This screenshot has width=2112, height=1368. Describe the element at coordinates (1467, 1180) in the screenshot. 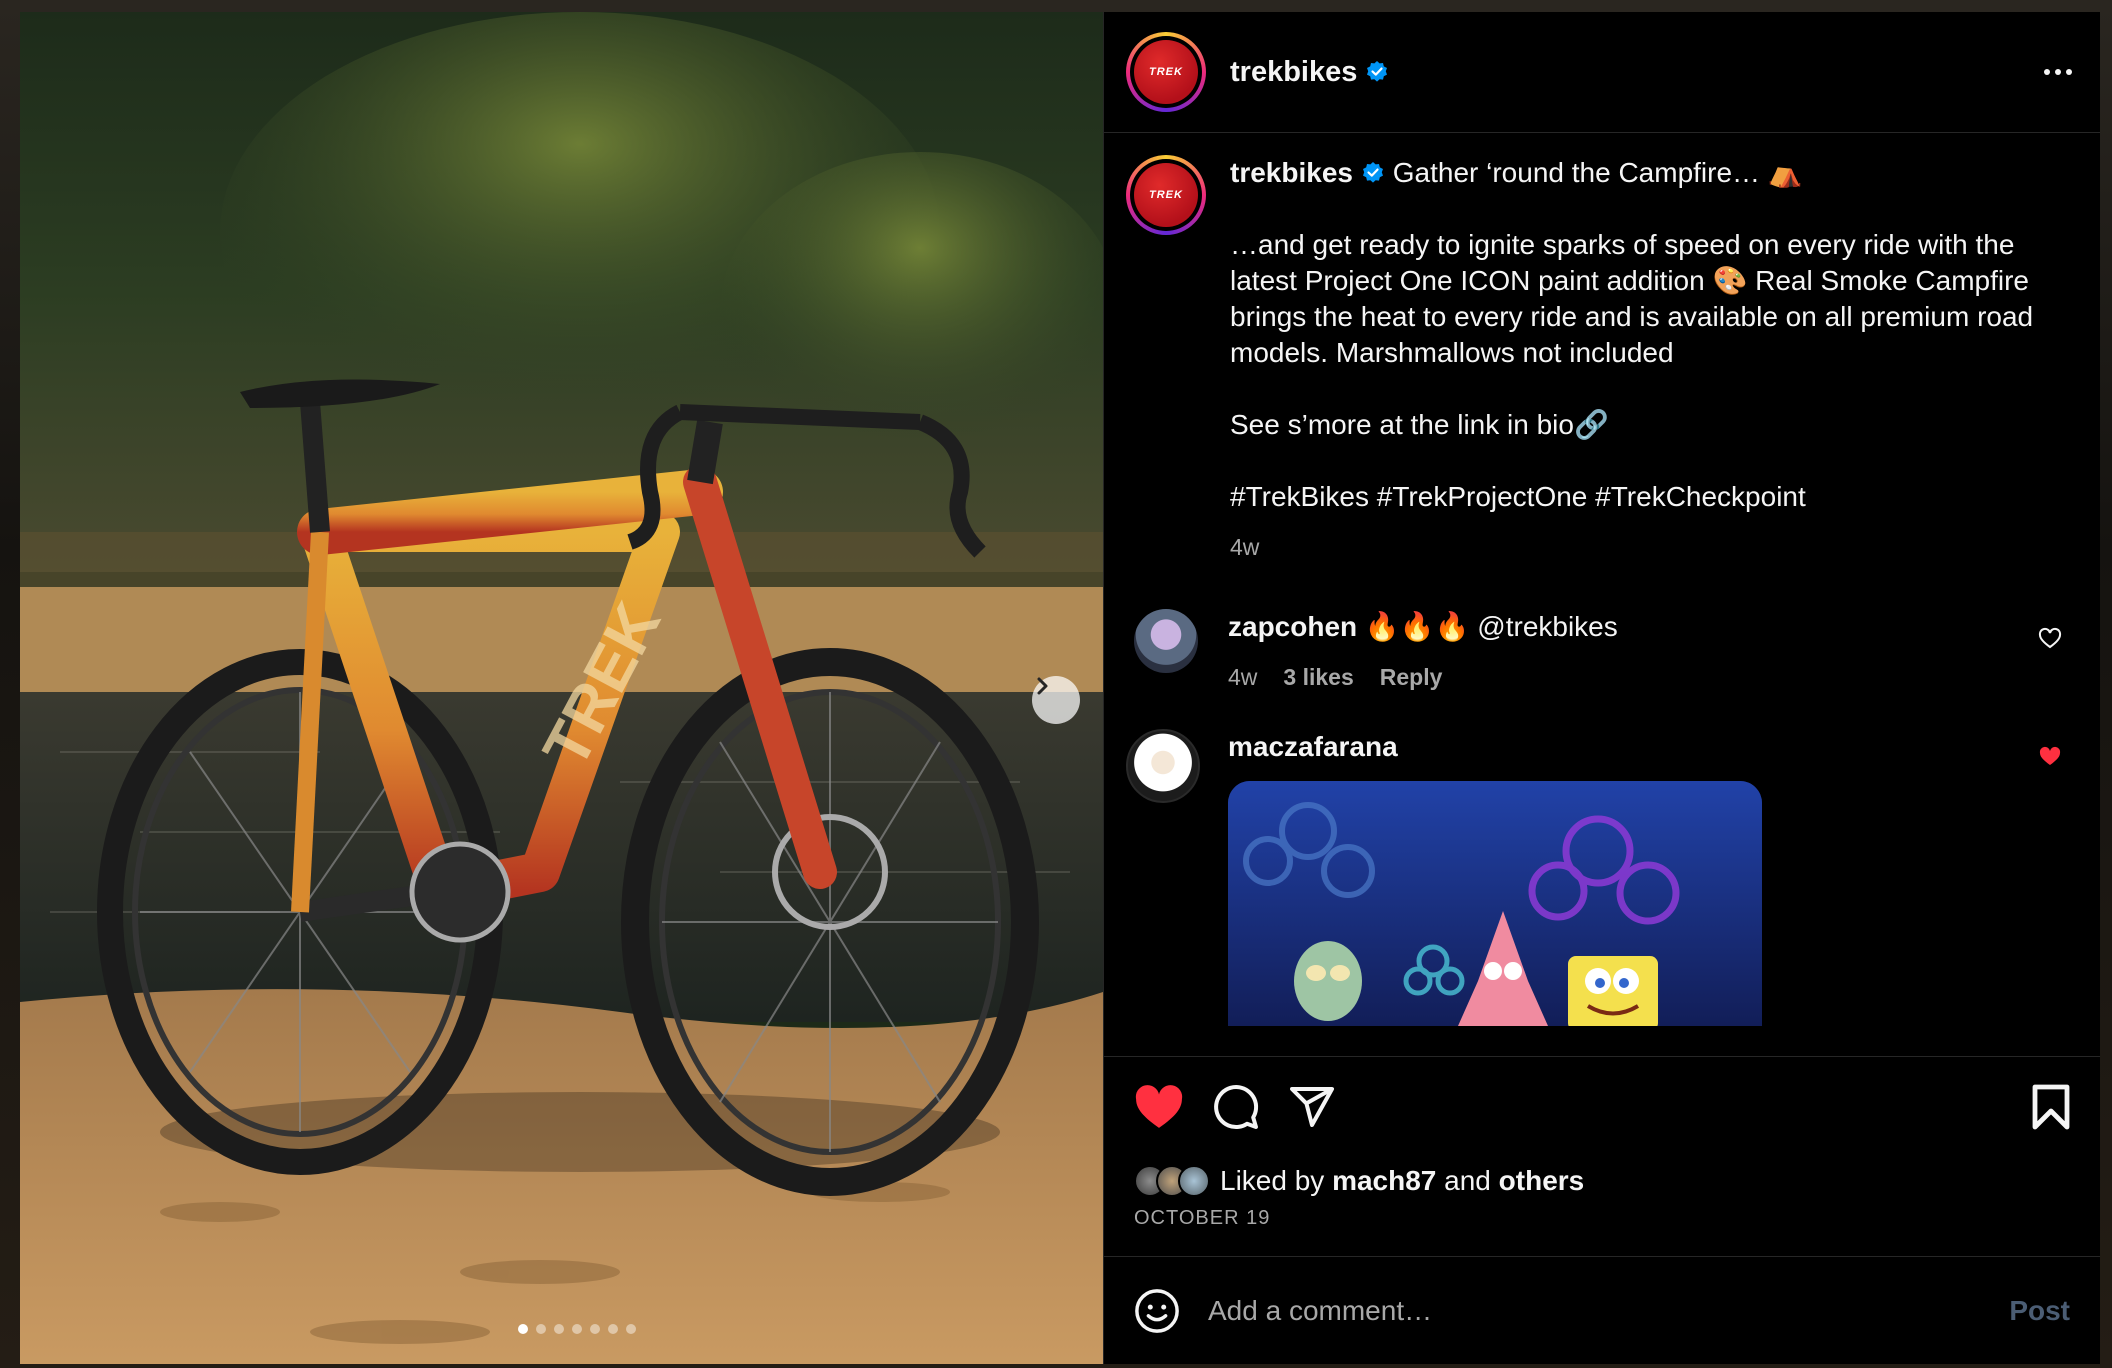

I see `liked-by-and: and` at that location.